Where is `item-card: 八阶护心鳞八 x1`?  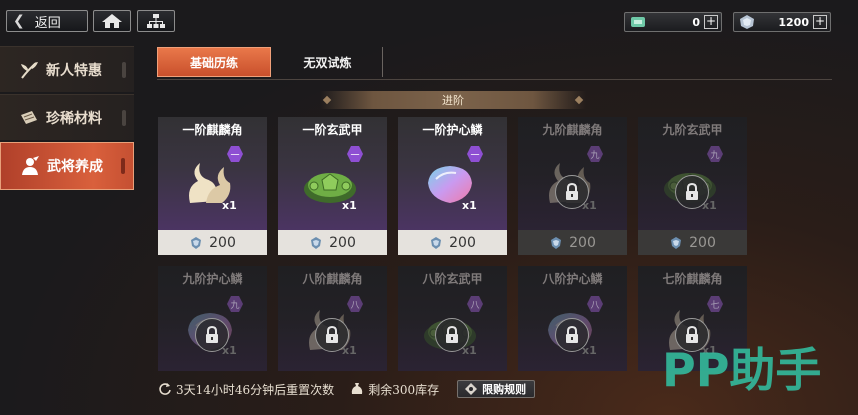
item-card: 八阶护心鳞八 x1 is located at coordinates (572, 318).